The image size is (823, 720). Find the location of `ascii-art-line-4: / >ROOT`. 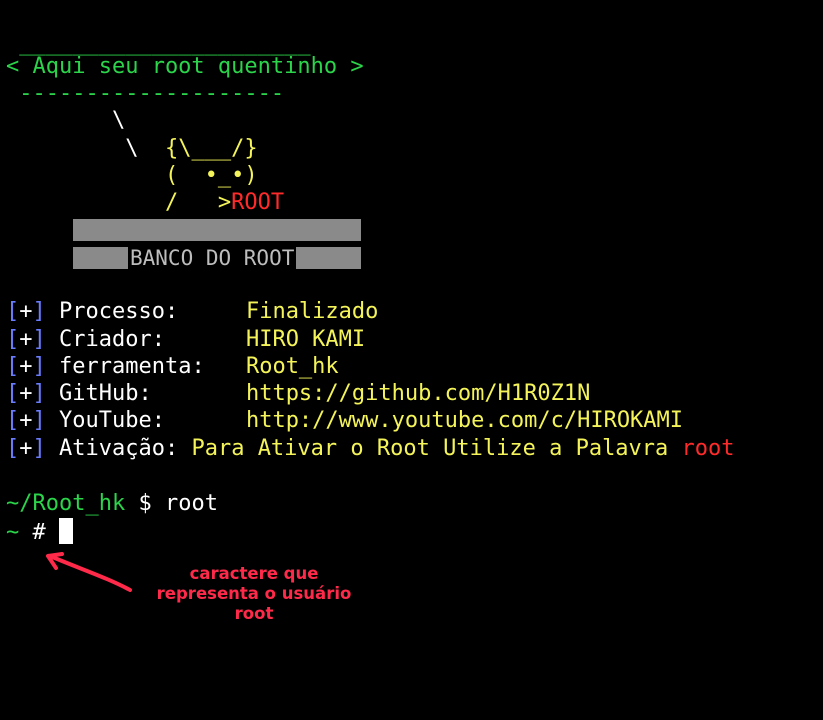

ascii-art-line-4: / >ROOT is located at coordinates (145, 202).